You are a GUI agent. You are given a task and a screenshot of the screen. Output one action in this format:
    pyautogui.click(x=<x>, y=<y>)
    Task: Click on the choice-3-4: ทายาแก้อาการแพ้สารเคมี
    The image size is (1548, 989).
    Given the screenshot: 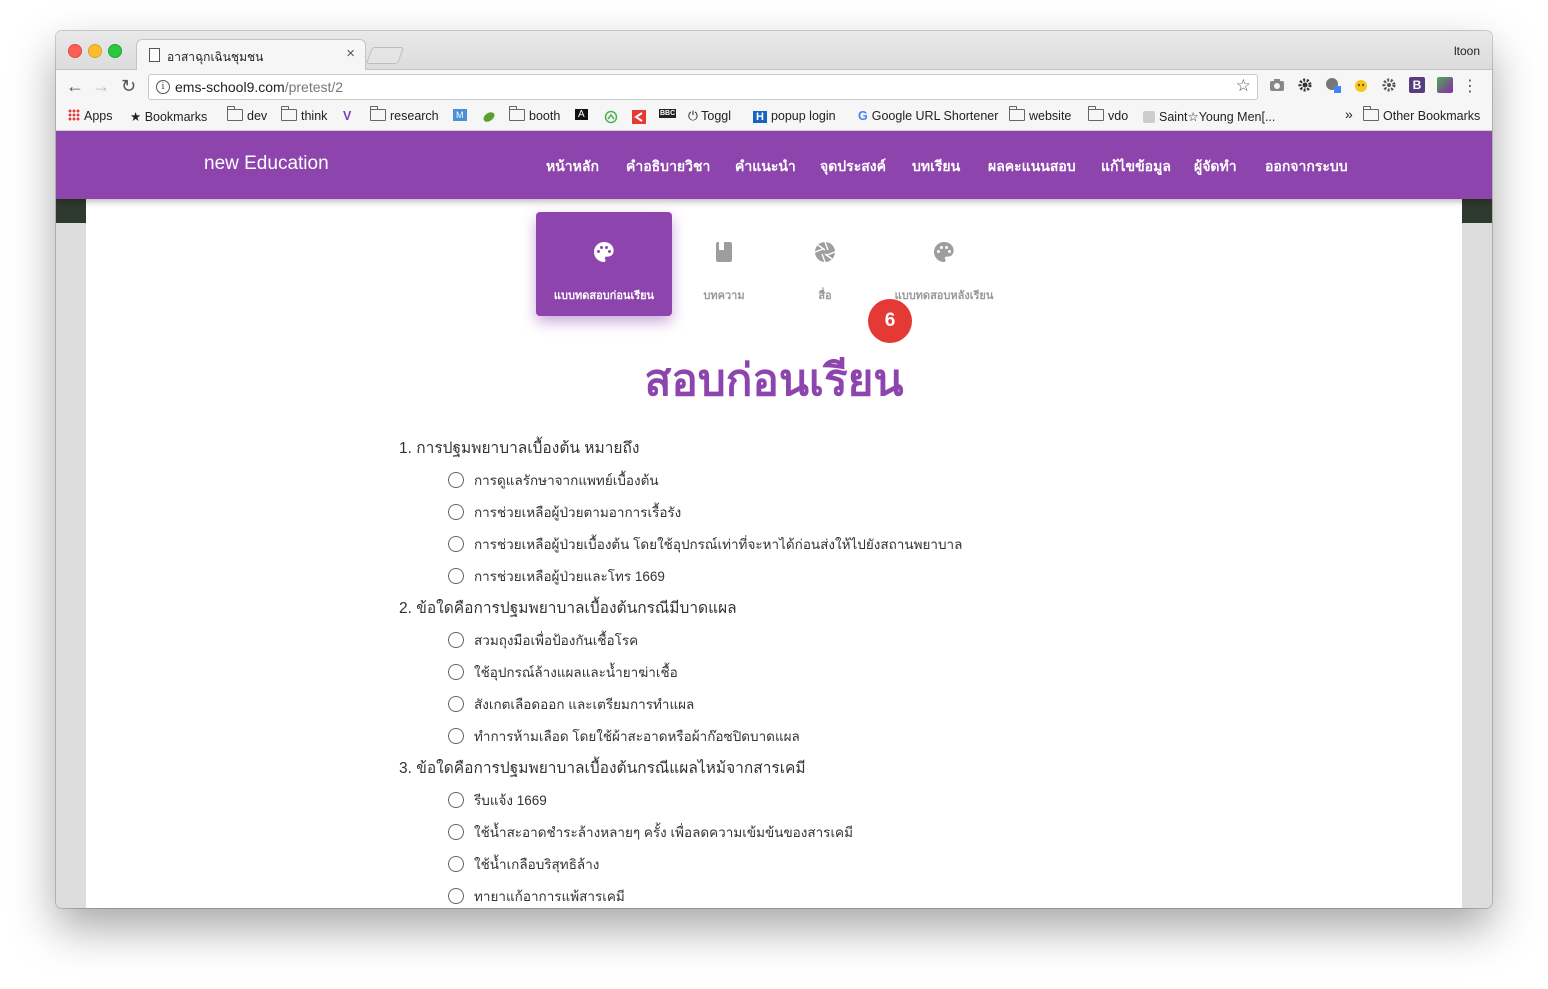 What is the action you would take?
    pyautogui.click(x=536, y=896)
    